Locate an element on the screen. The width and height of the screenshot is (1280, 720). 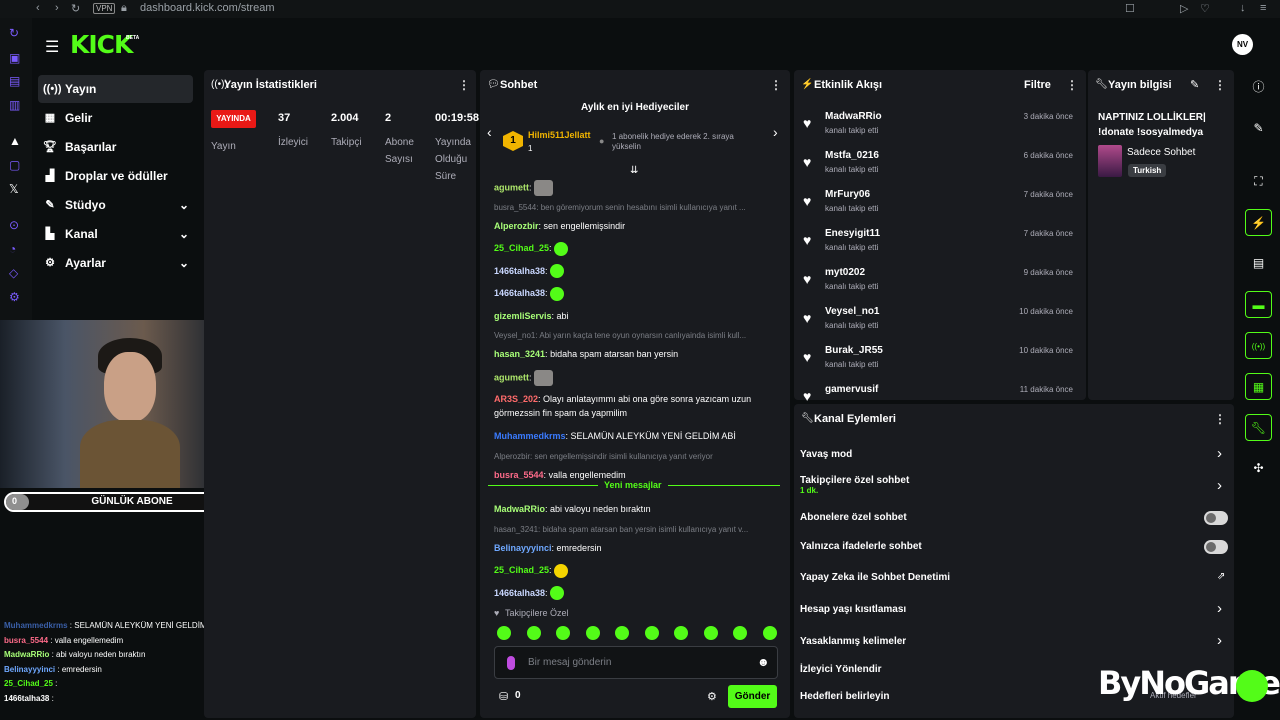
twitch-icon: ▢ is located at coordinates (14, 165).